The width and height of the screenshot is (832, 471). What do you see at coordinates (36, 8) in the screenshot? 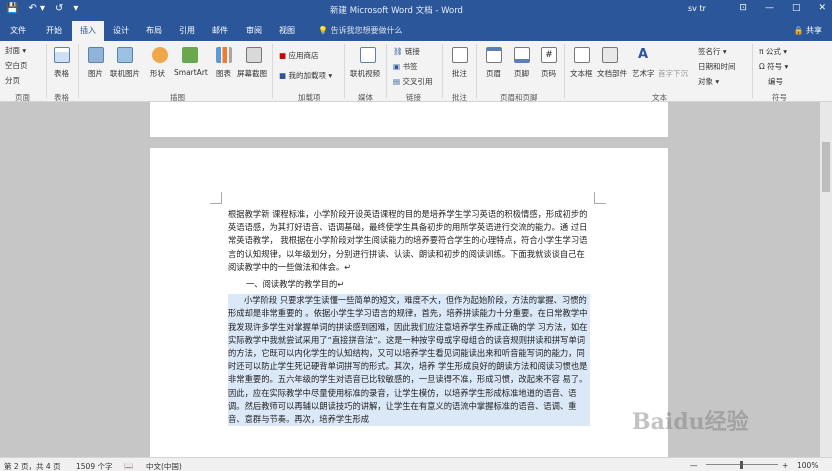
I see `undo-icon: ↶ ▾` at bounding box center [36, 8].